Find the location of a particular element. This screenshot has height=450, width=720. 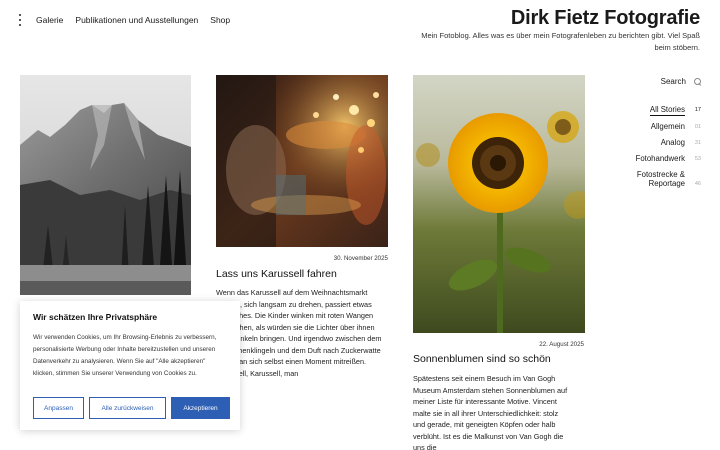

category-all-stories: All Stories 17 is located at coordinates (651, 110).